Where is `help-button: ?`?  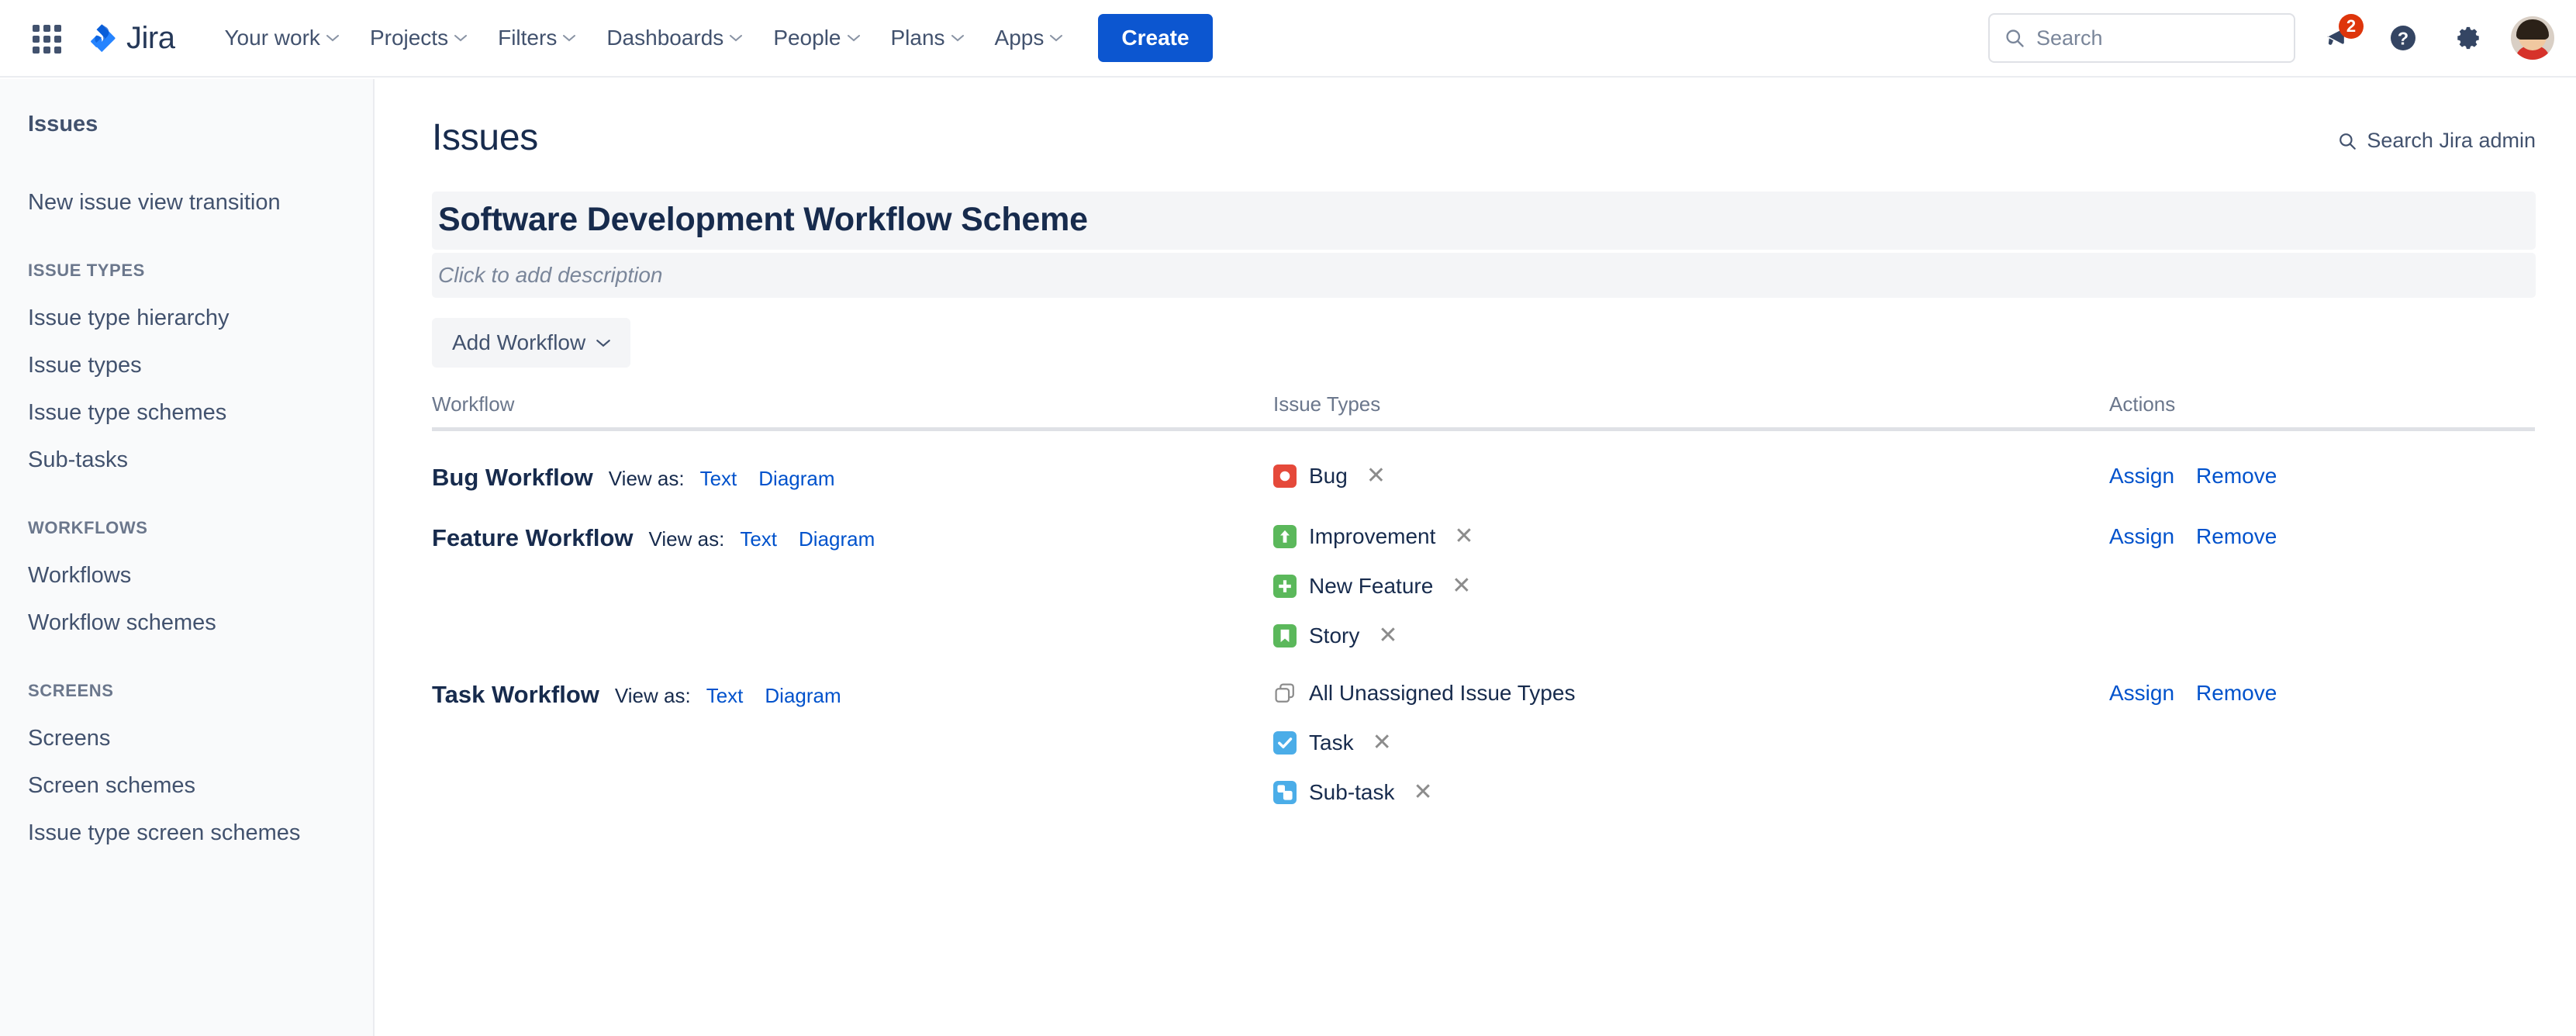 help-button: ? is located at coordinates (2404, 38).